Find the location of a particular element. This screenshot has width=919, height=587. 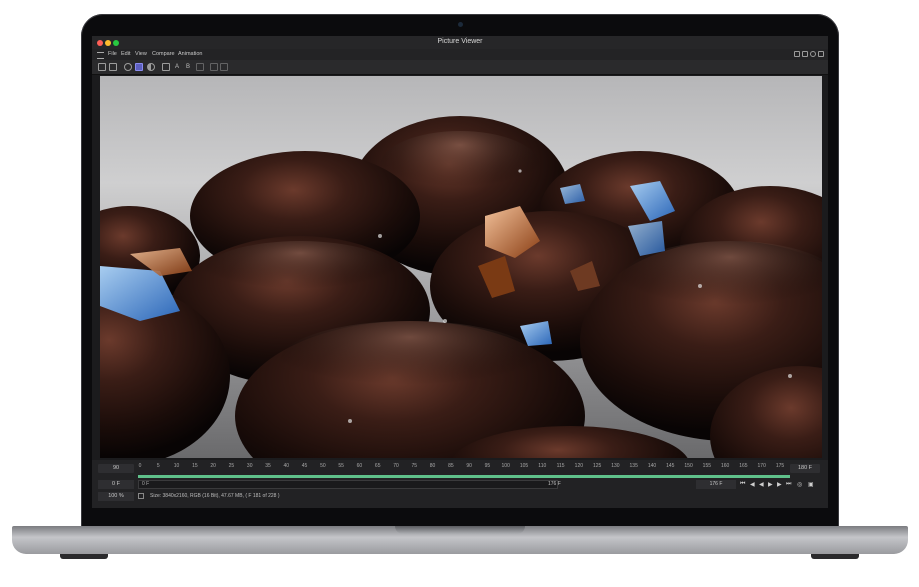

save-icon is located at coordinates (113, 67).